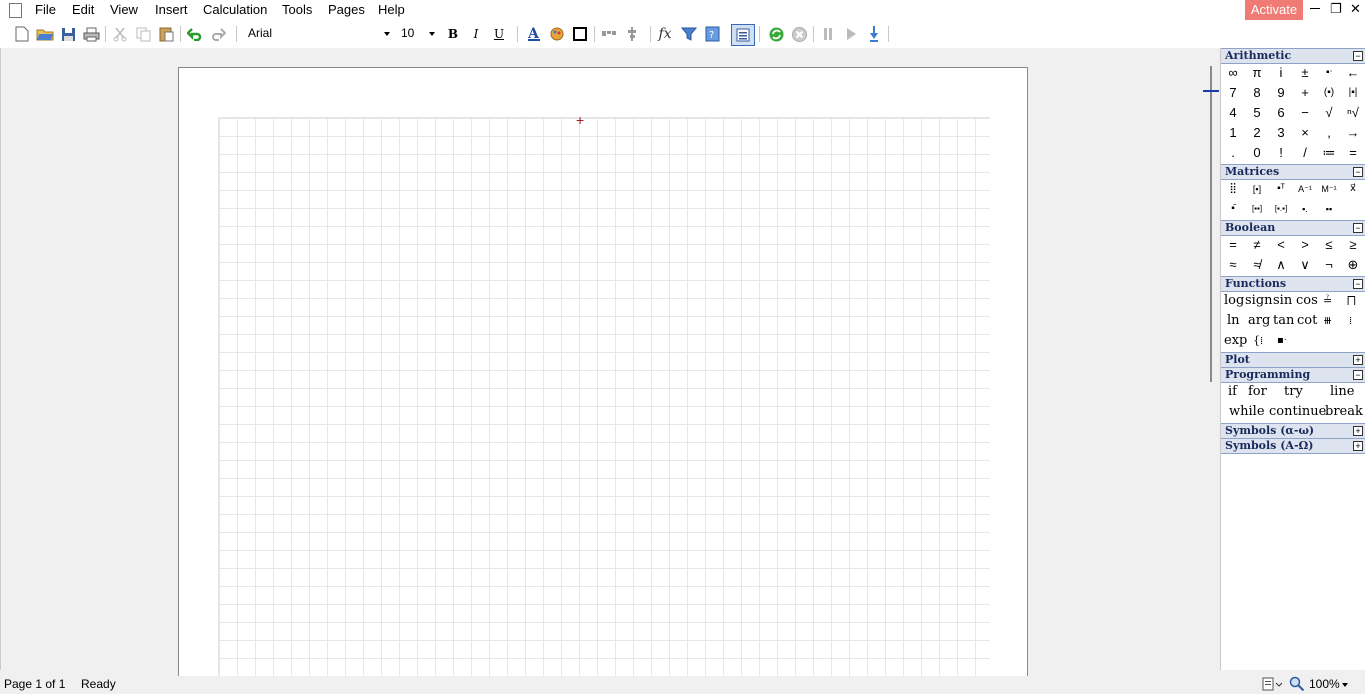 The width and height of the screenshot is (1365, 694). What do you see at coordinates (1305, 93) in the screenshot?
I see `plus-button: +` at bounding box center [1305, 93].